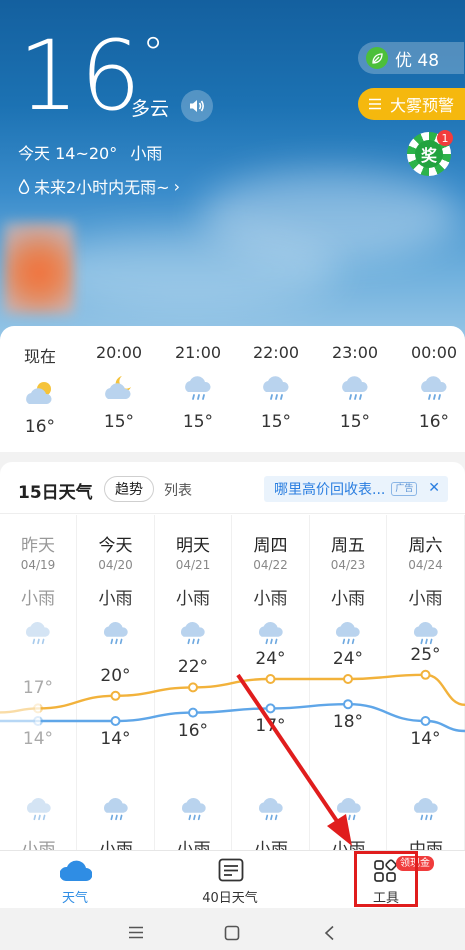 This screenshot has width=465, height=950. I want to click on hour-item: 23:00 15°, so click(355, 379).